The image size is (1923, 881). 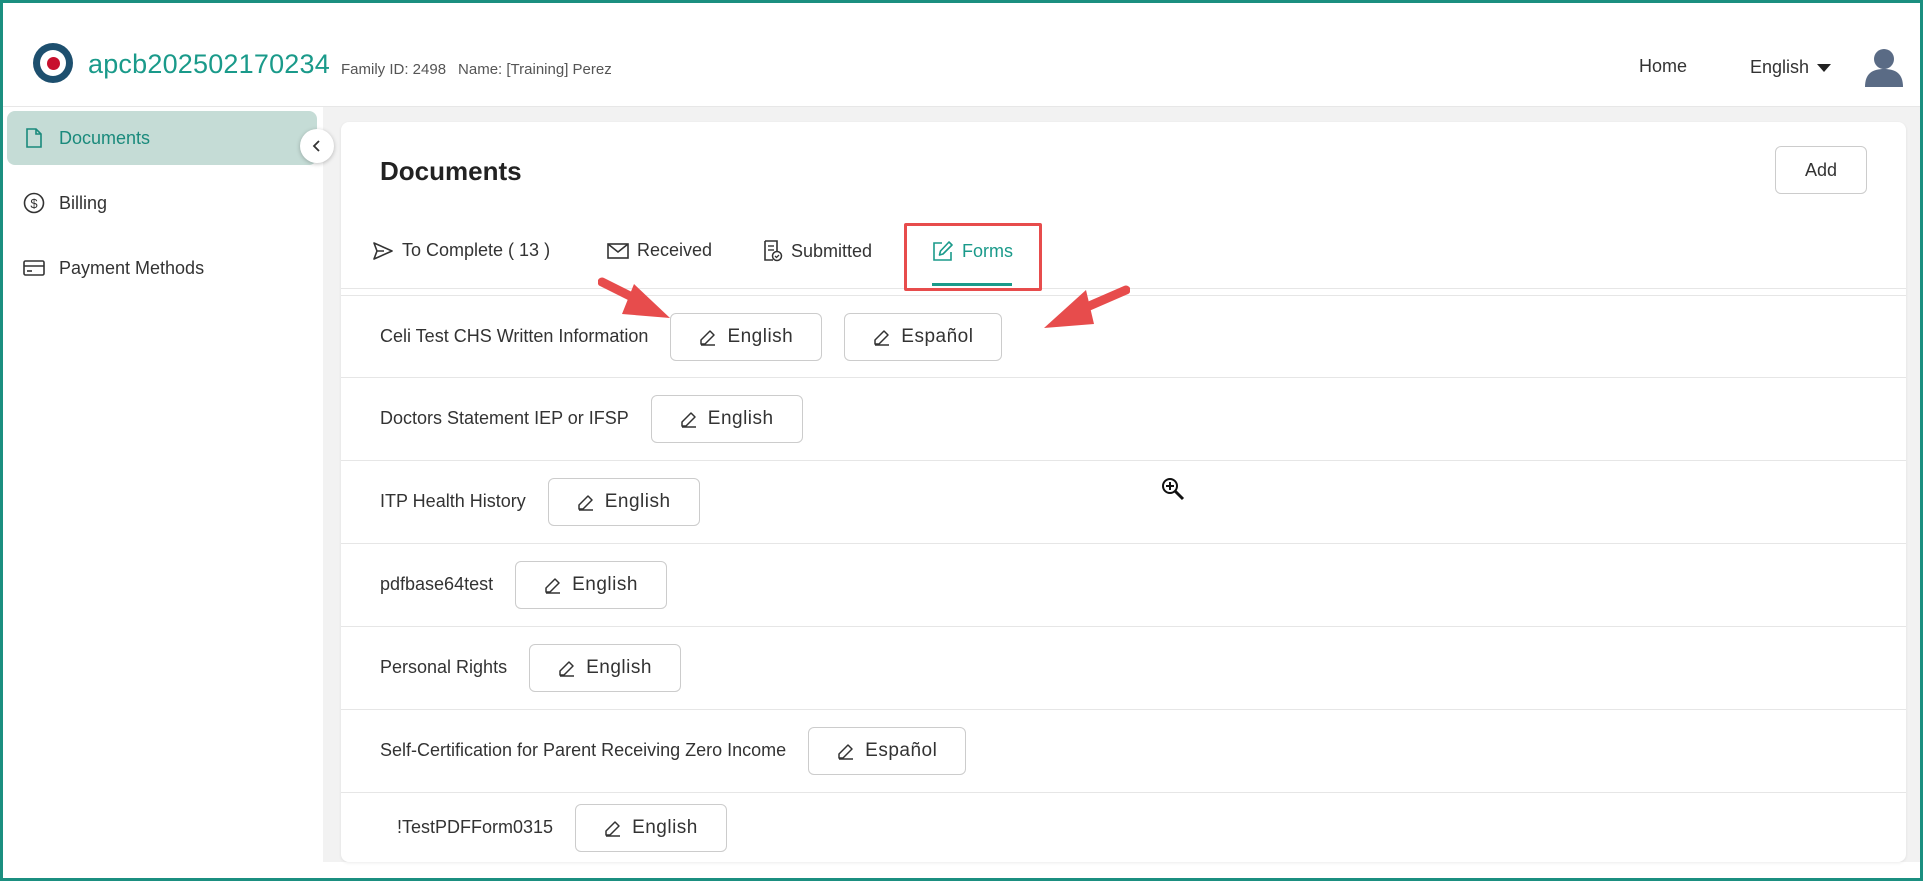 What do you see at coordinates (383, 250) in the screenshot?
I see `send-icon` at bounding box center [383, 250].